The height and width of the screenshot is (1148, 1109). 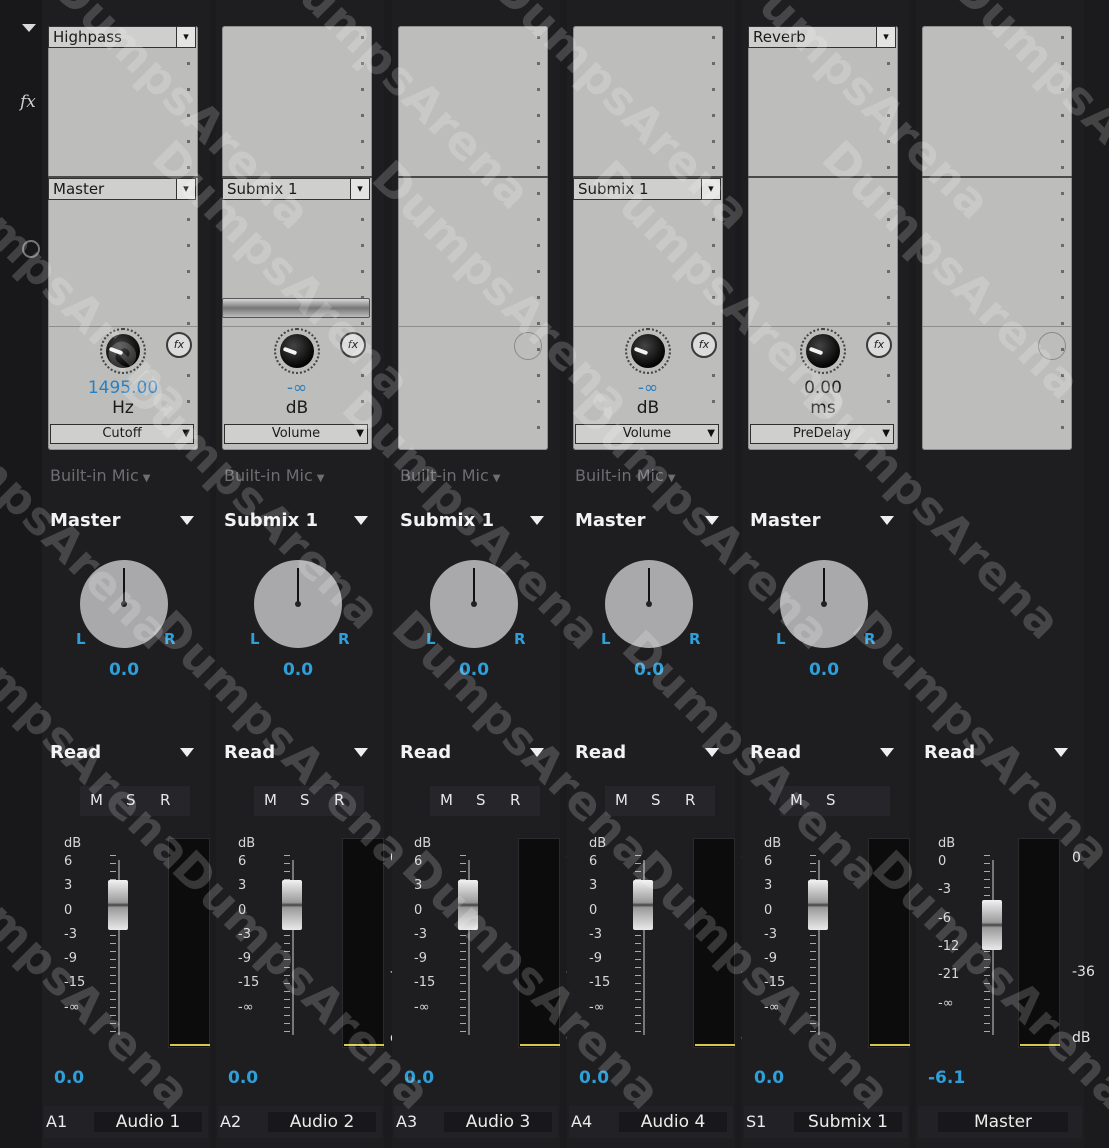 What do you see at coordinates (498, 1122) in the screenshot?
I see `track-name: Audio 3` at bounding box center [498, 1122].